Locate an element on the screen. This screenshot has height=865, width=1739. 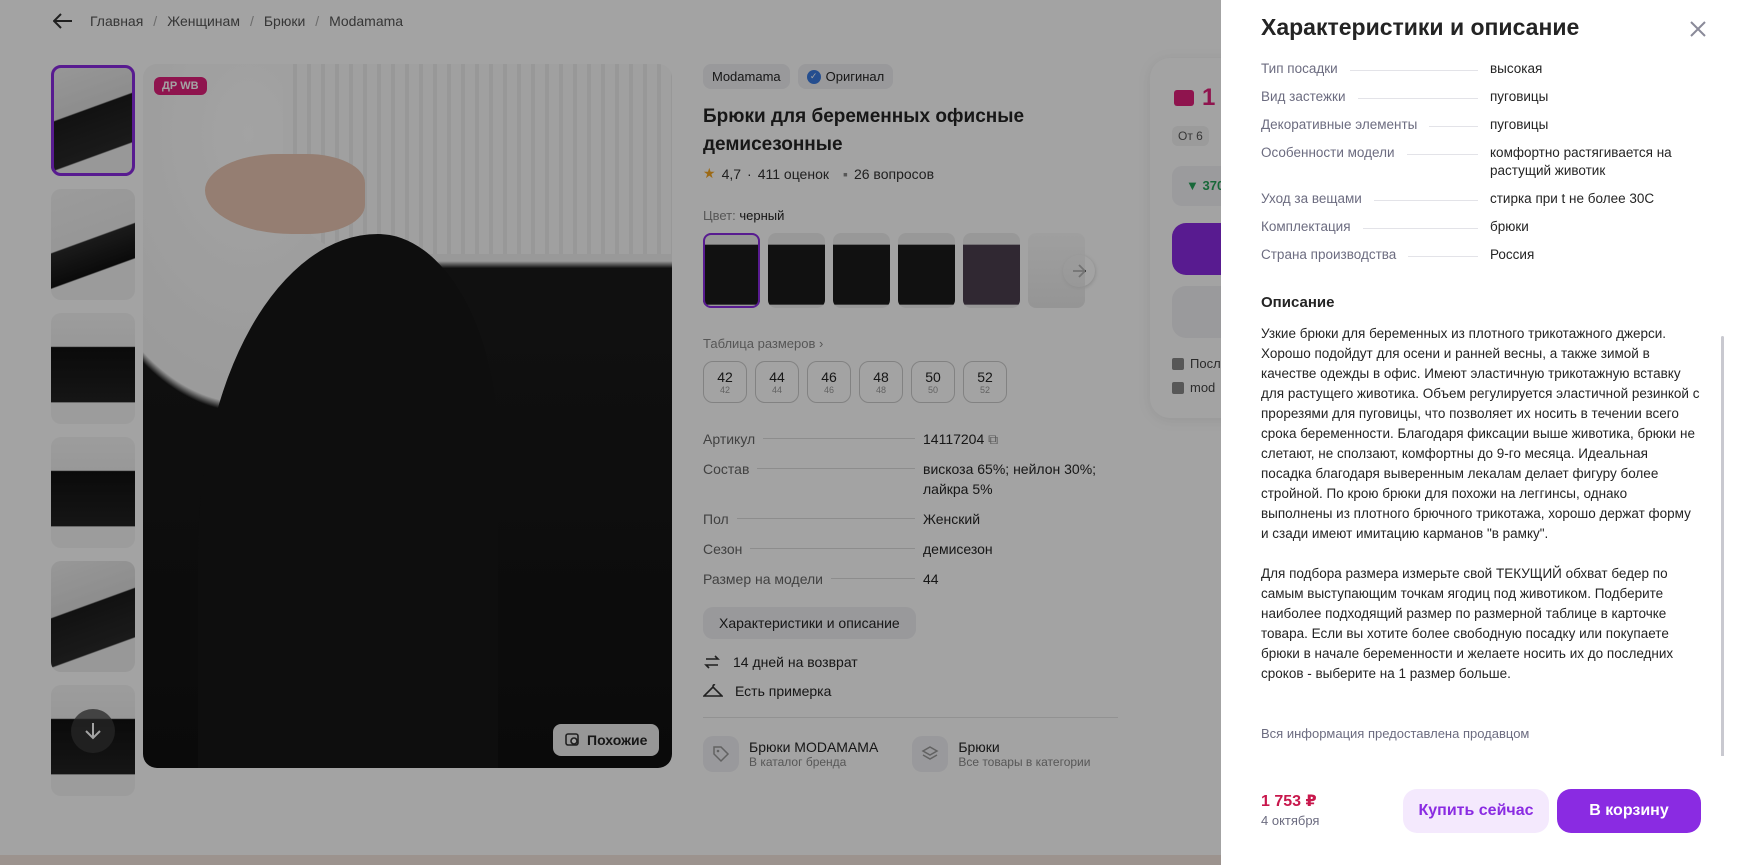
panel-spec-value: стирка при t не более 30С is located at coordinates (1572, 198).